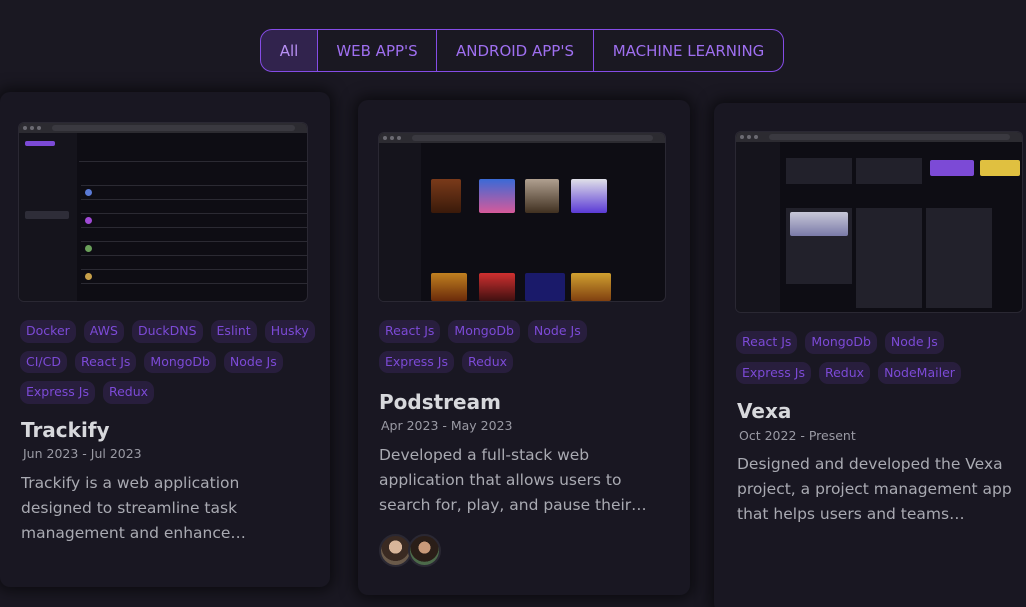 This screenshot has height=607, width=1026. What do you see at coordinates (447, 425) in the screenshot?
I see `project-date: Apr 2023 - May 2023` at bounding box center [447, 425].